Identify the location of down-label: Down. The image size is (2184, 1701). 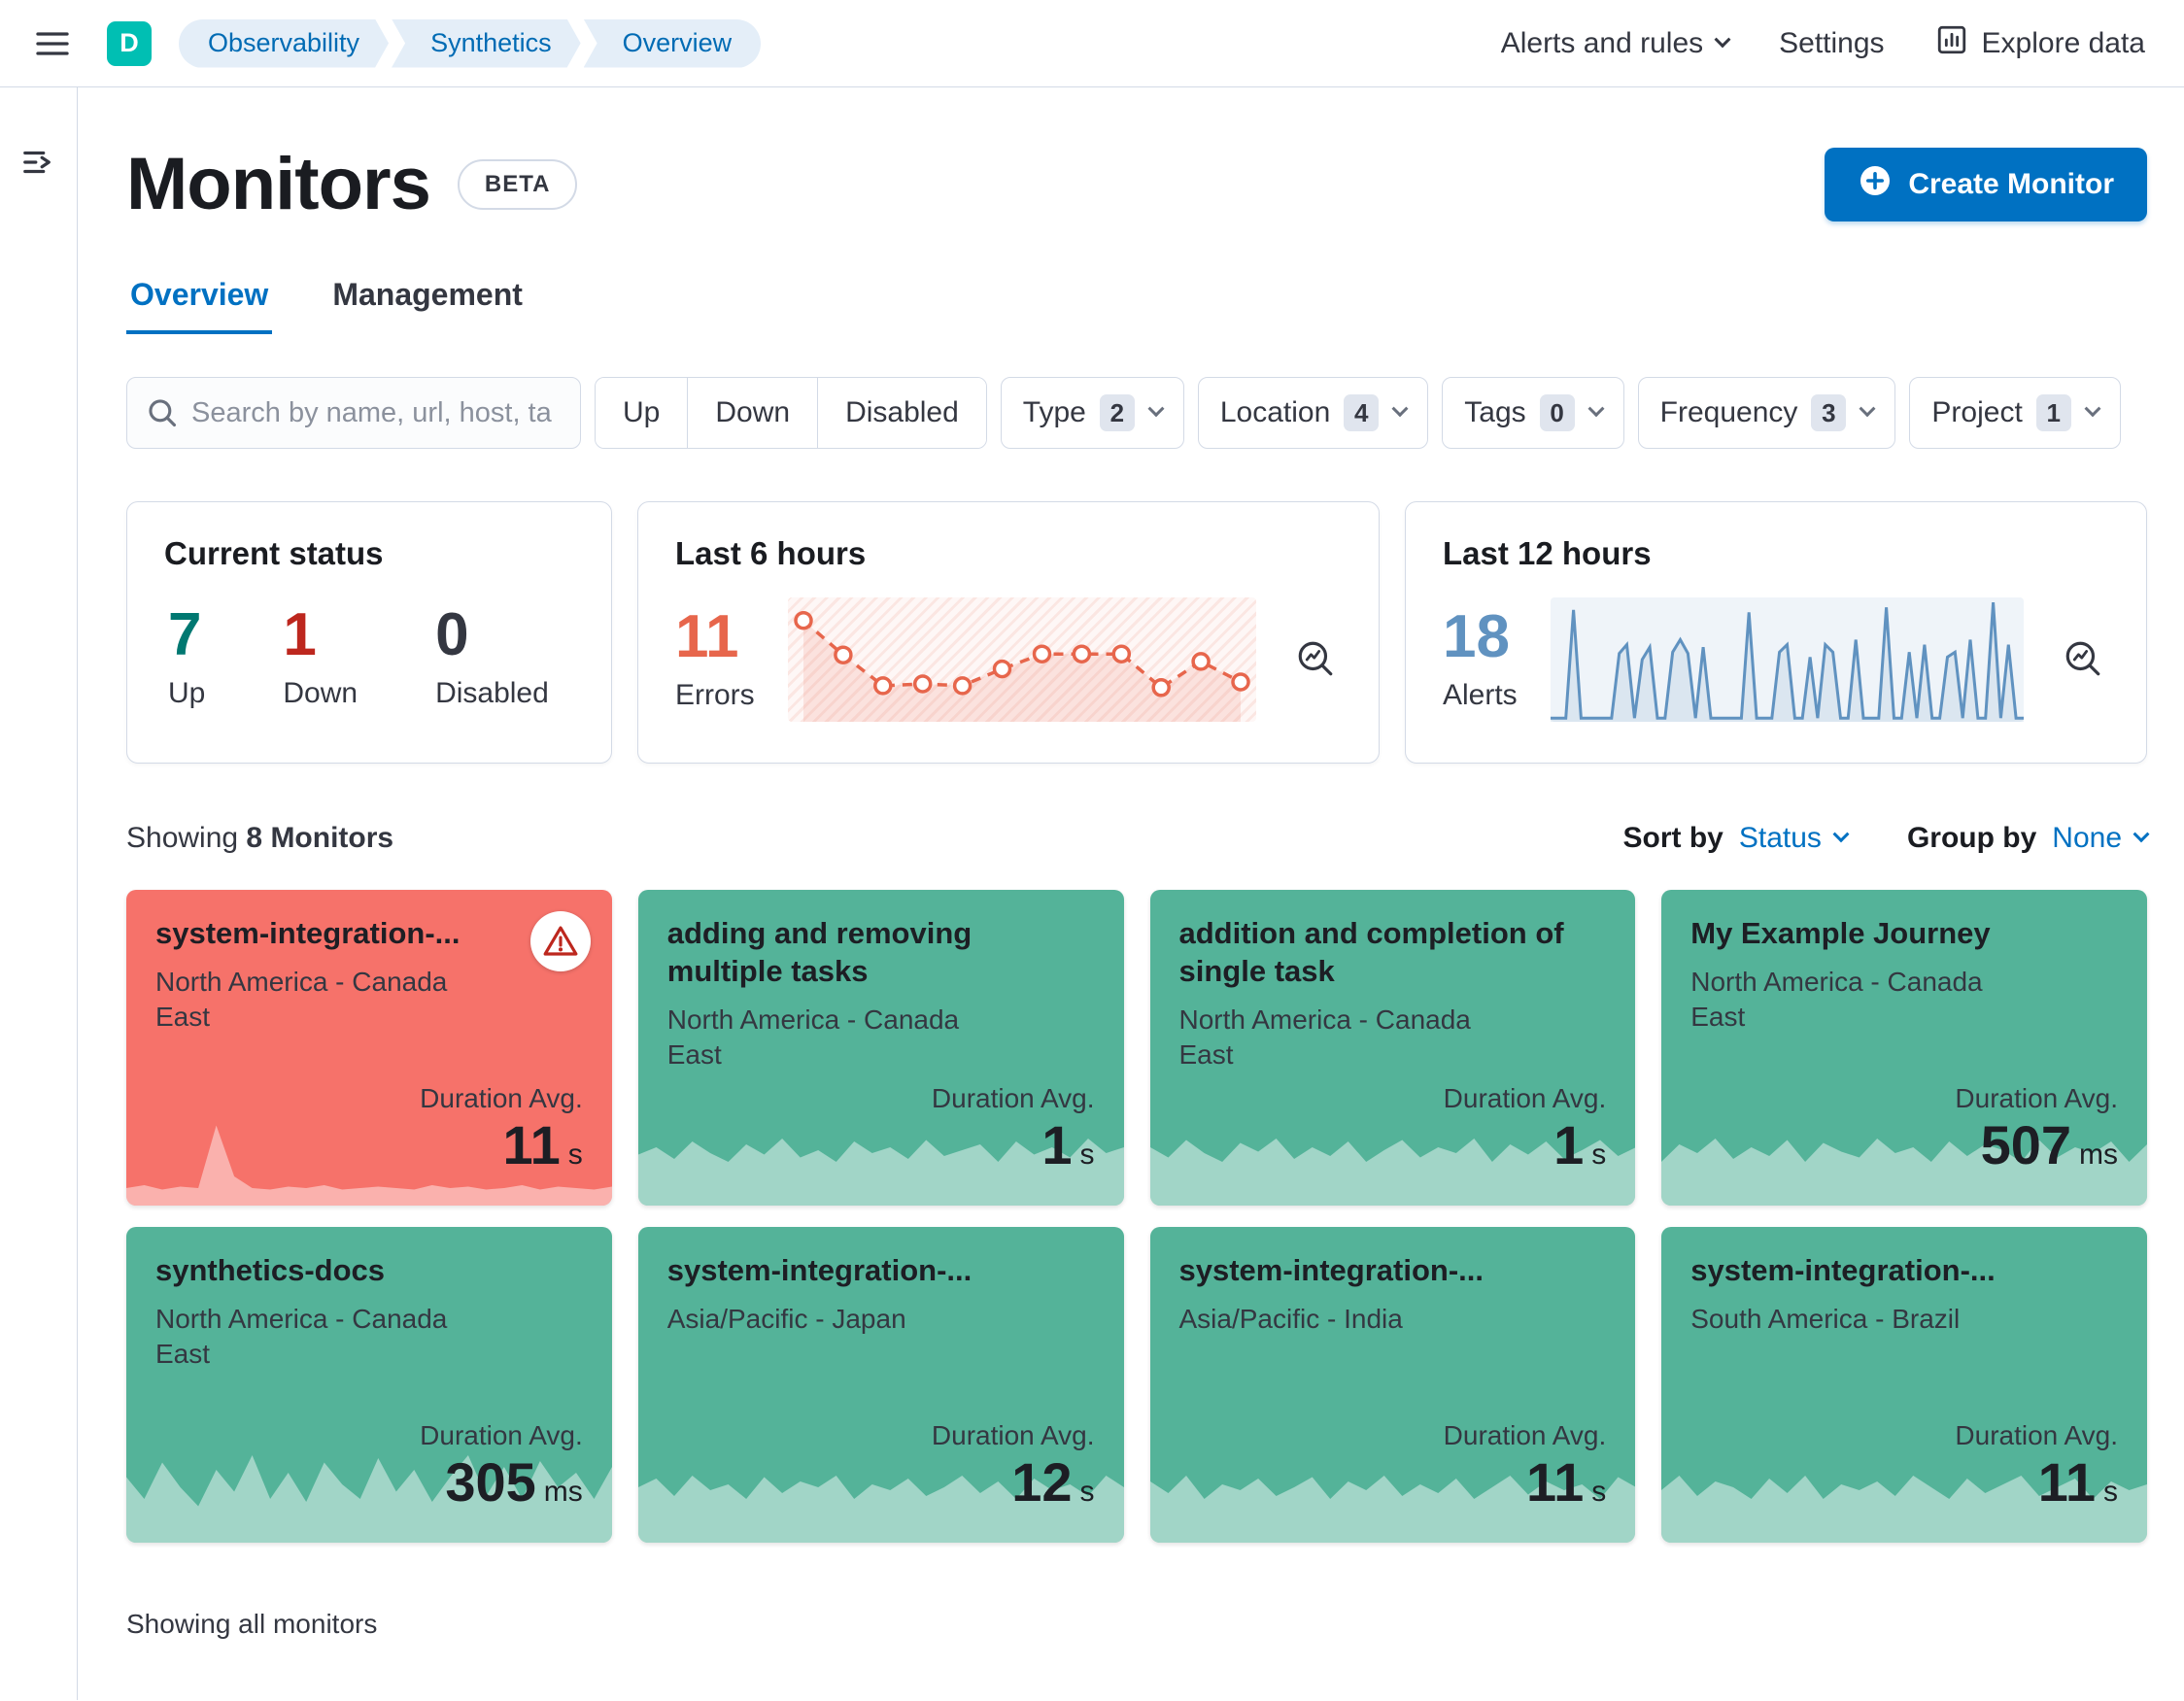
(320, 693).